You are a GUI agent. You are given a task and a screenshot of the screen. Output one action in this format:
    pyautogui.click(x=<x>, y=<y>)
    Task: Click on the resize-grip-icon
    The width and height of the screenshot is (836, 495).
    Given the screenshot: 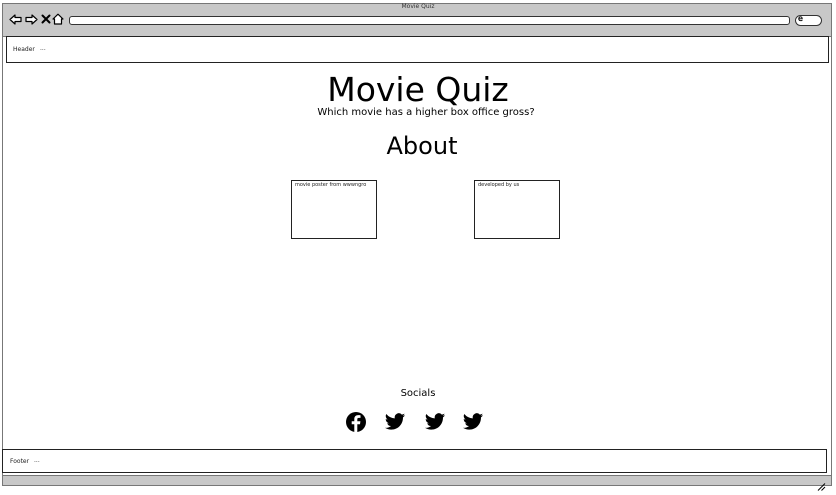 What is the action you would take?
    pyautogui.click(x=820, y=483)
    